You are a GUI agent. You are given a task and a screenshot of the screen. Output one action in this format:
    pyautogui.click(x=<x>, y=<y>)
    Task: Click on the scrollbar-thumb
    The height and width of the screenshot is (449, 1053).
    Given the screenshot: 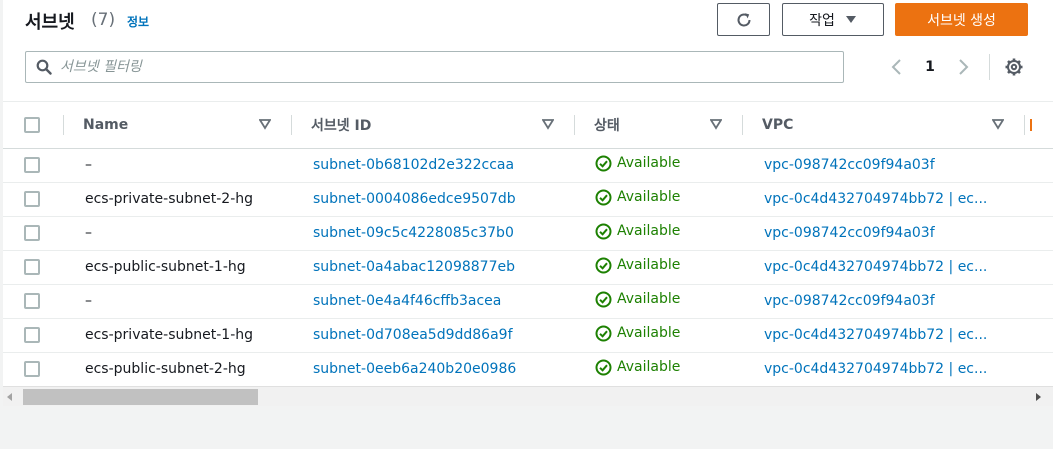 What is the action you would take?
    pyautogui.click(x=140, y=397)
    